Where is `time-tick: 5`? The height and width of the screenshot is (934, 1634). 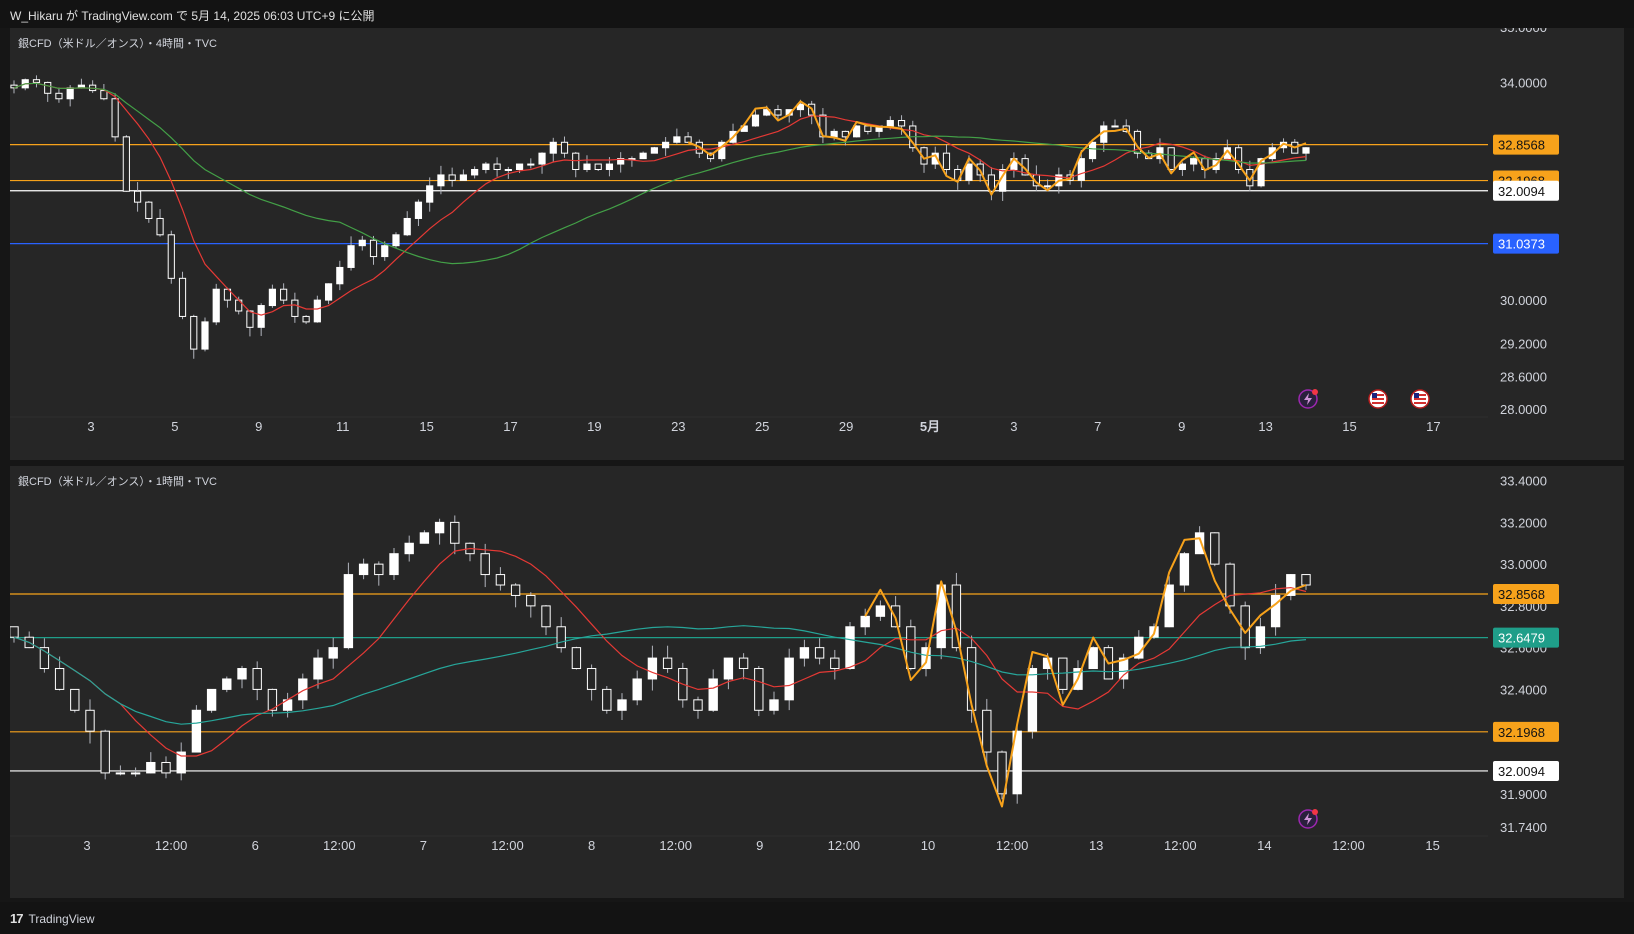
time-tick: 5 is located at coordinates (174, 426).